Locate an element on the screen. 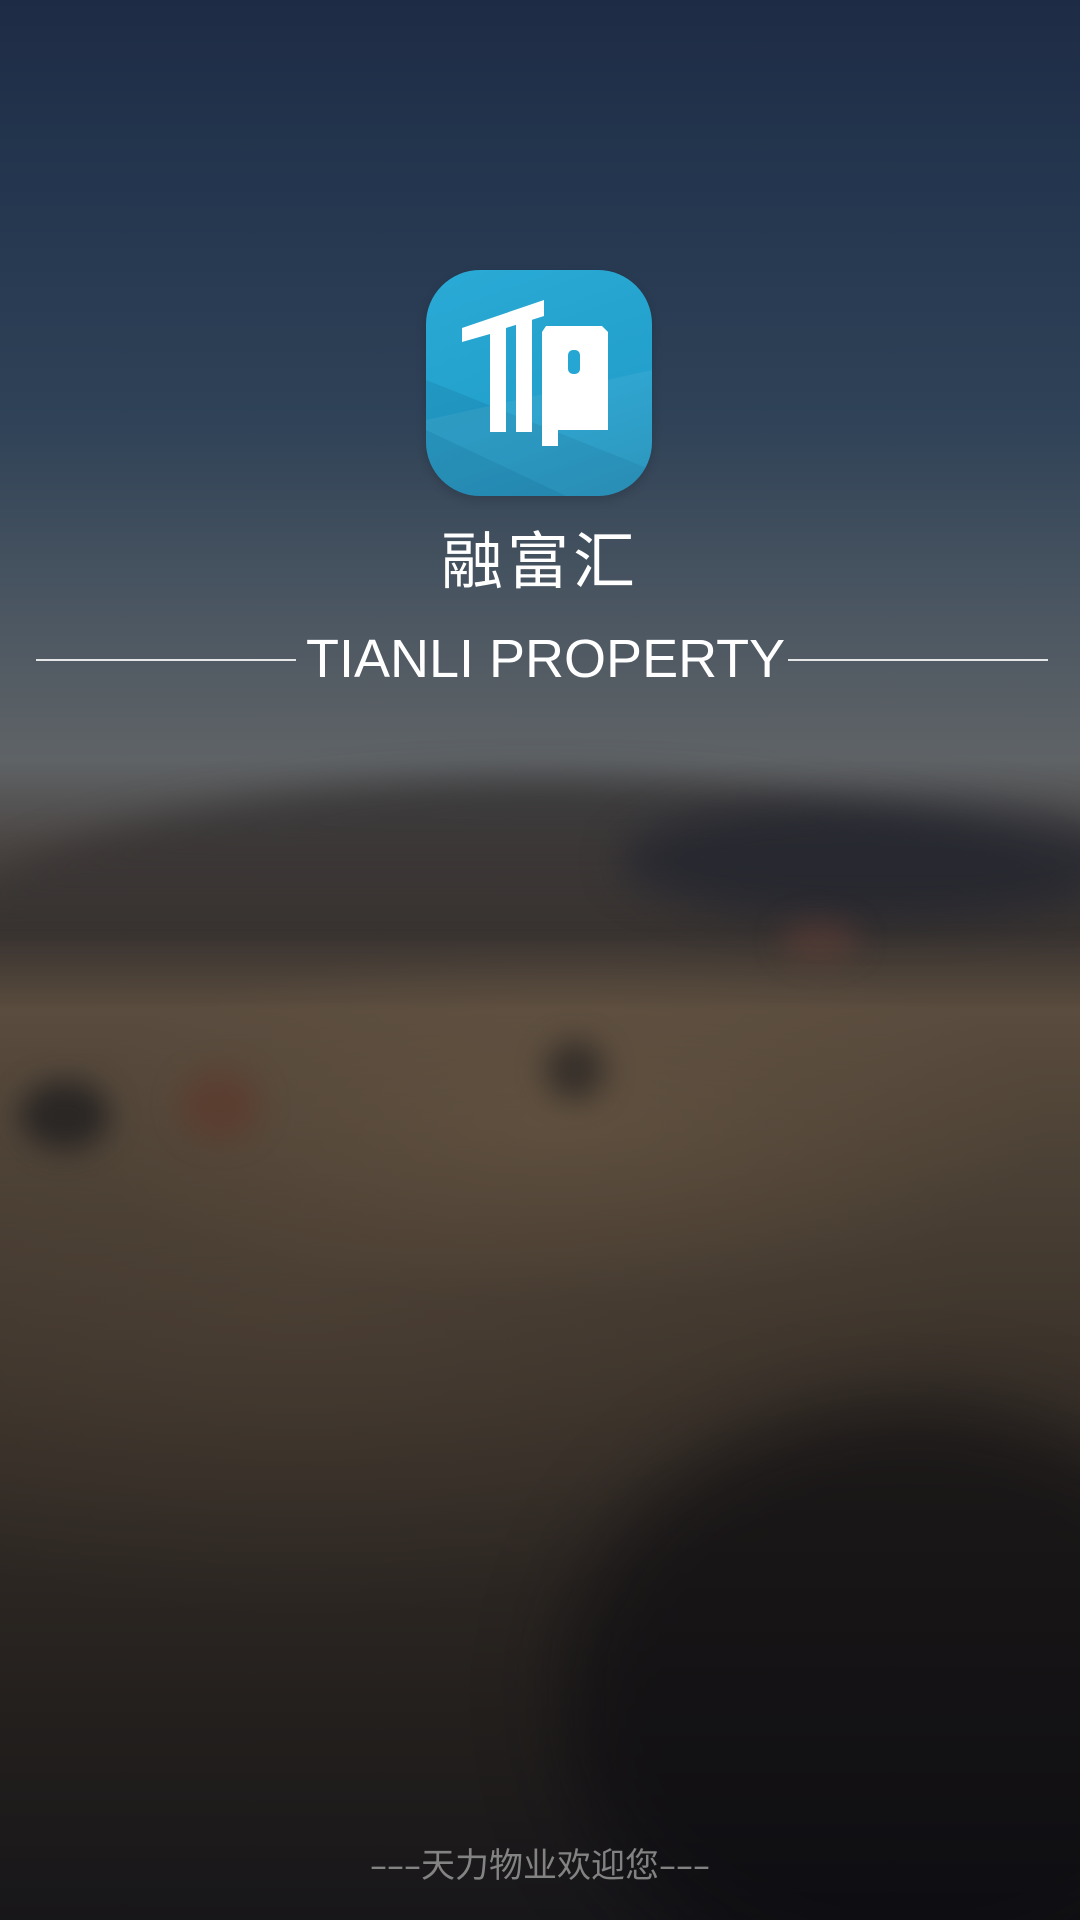  tagline-row: TIANLI PROPERTY is located at coordinates (542, 659).